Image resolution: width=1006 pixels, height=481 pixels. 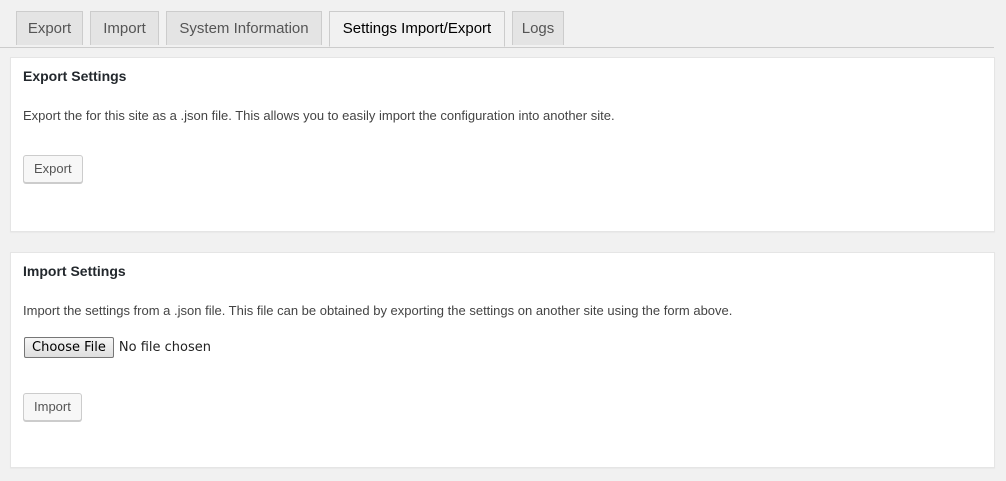 I want to click on tab-export: Export, so click(x=49, y=28).